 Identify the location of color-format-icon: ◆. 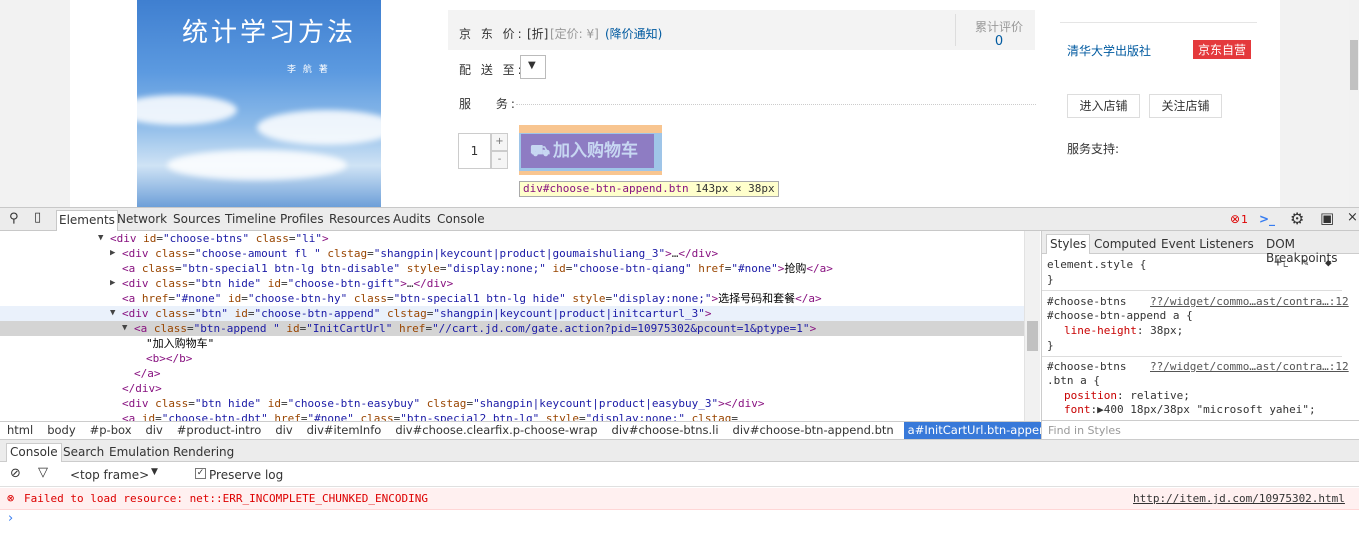
(1328, 262).